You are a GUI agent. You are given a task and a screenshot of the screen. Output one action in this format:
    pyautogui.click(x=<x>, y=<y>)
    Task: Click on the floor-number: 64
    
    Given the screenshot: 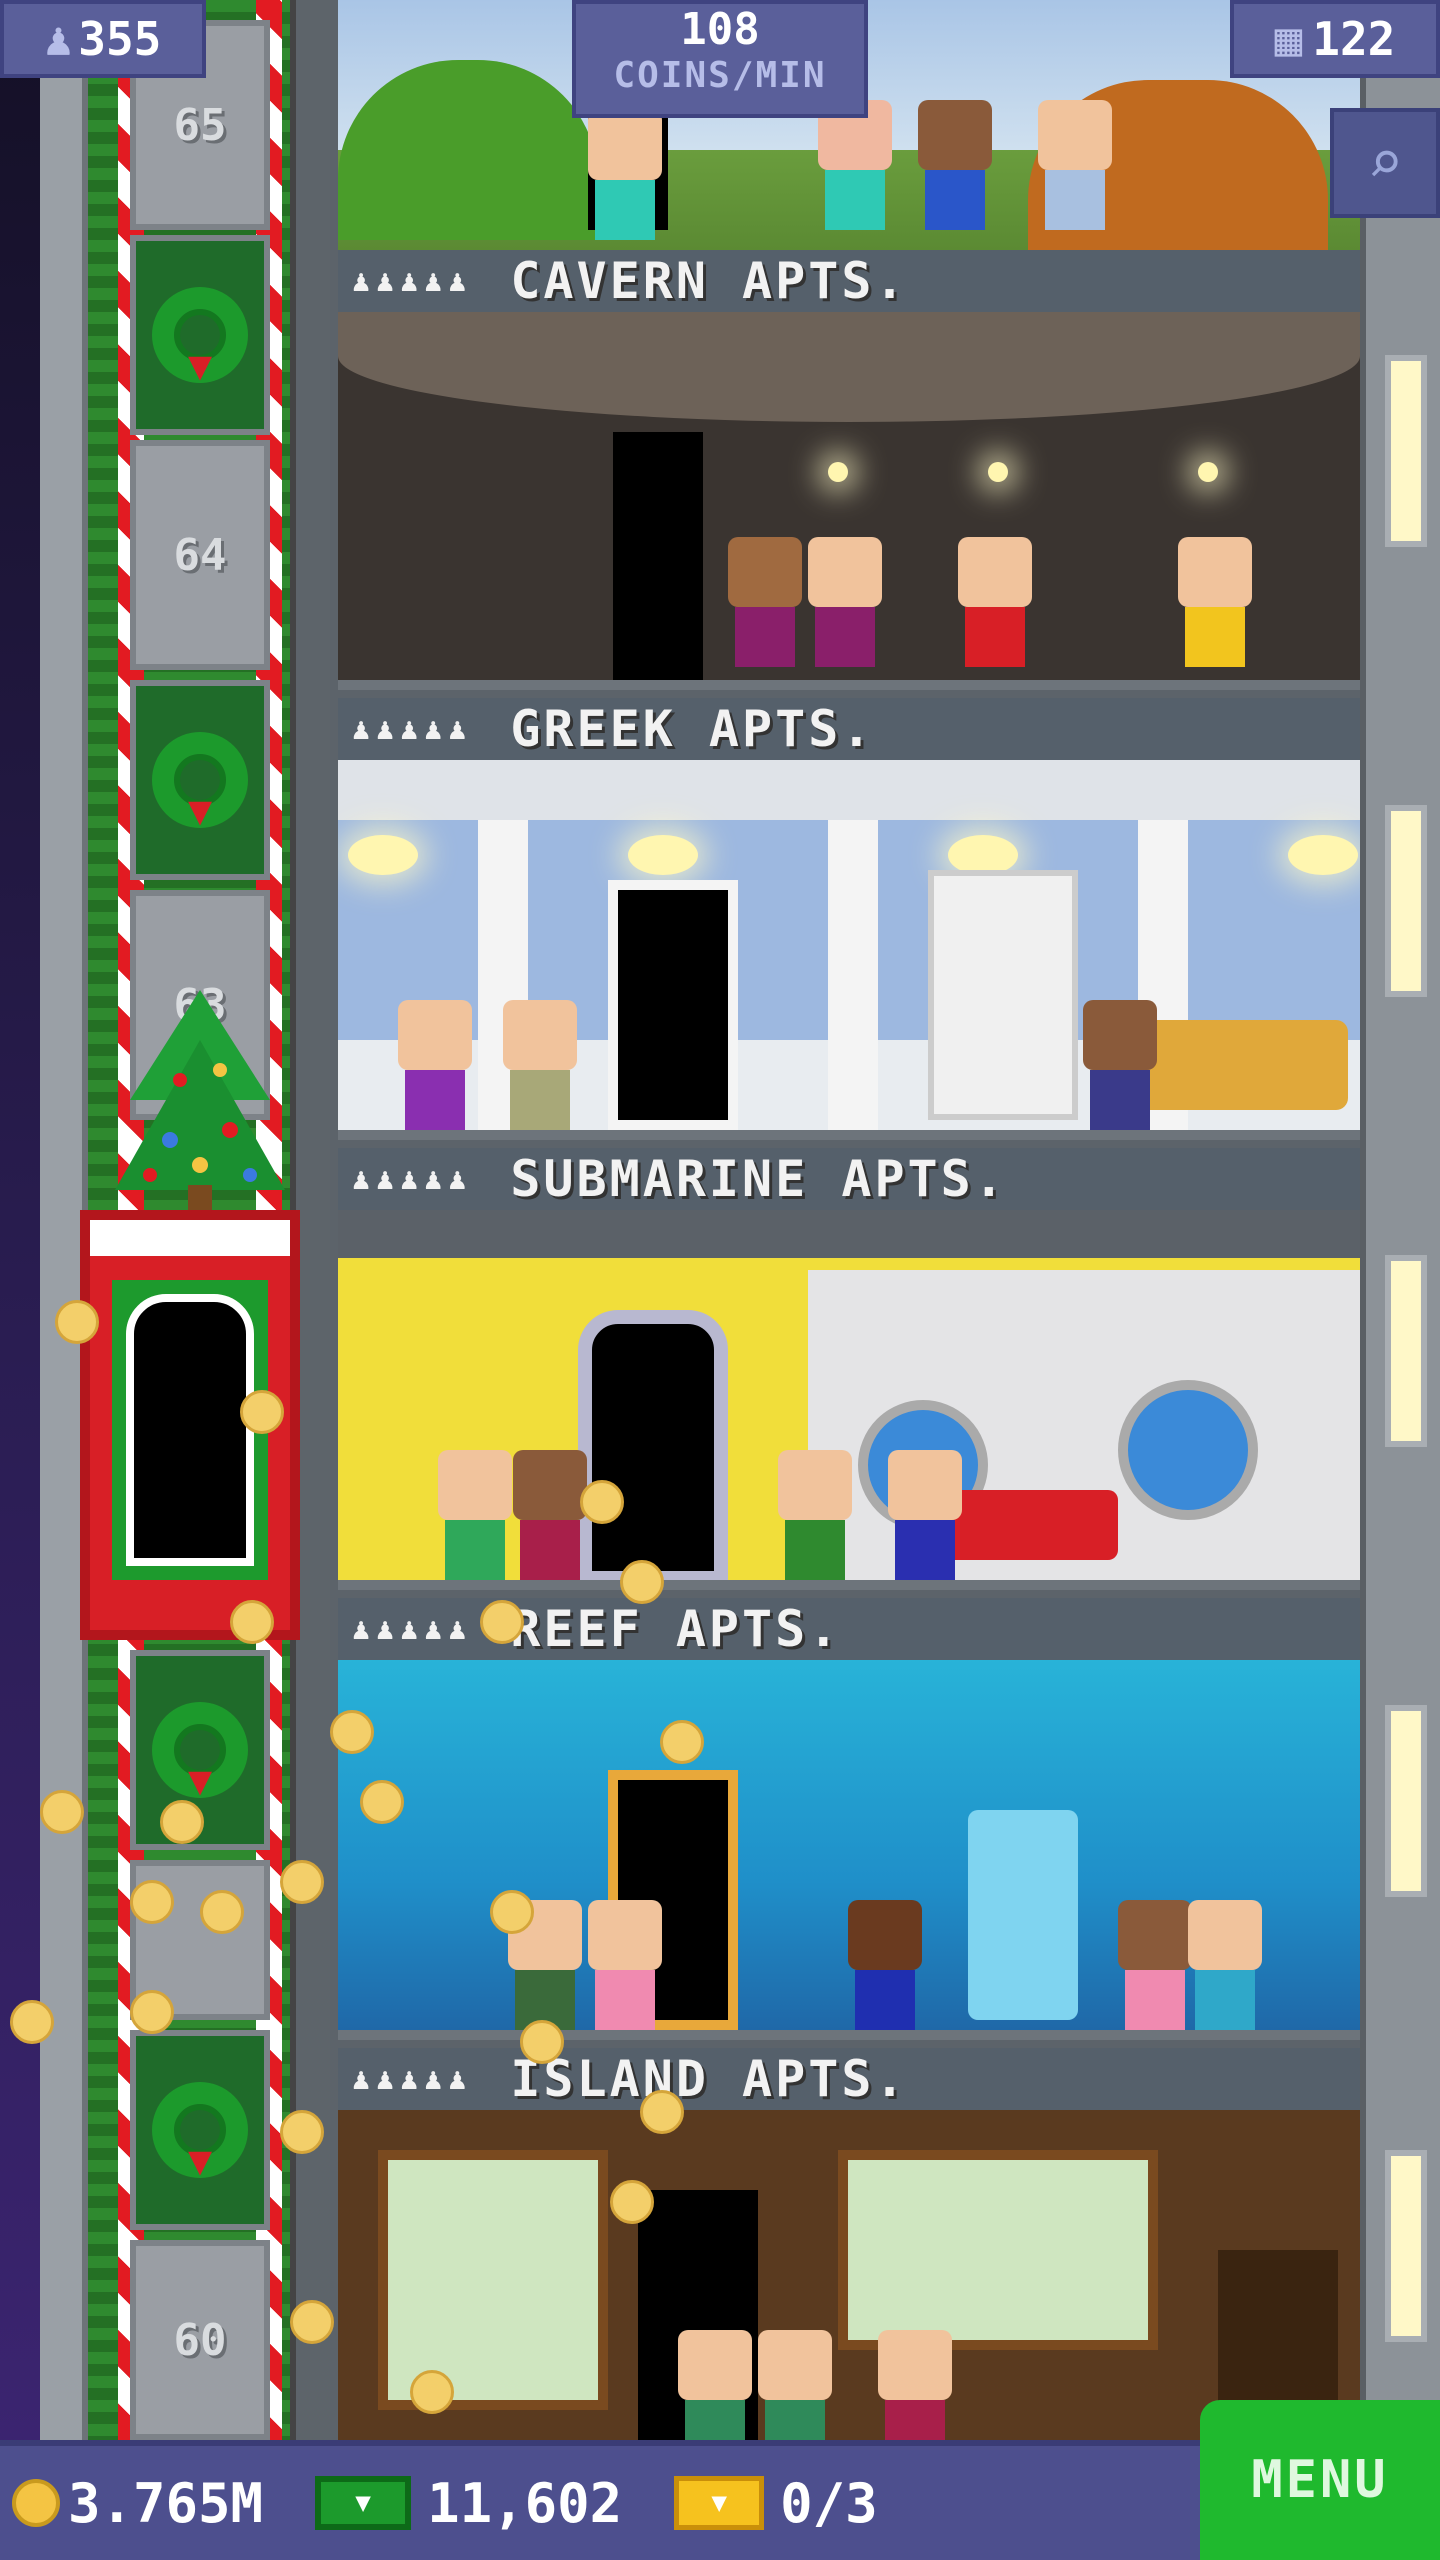 What is the action you would take?
    pyautogui.click(x=200, y=555)
    